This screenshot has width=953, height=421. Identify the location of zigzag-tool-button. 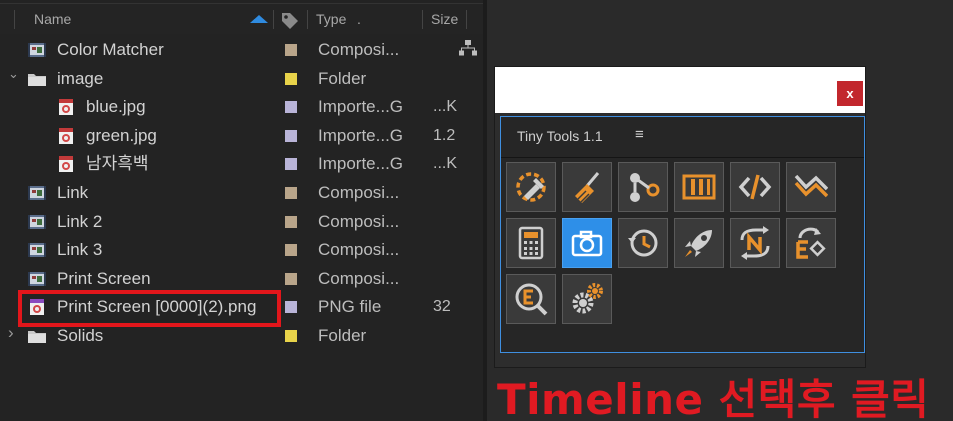
(811, 187).